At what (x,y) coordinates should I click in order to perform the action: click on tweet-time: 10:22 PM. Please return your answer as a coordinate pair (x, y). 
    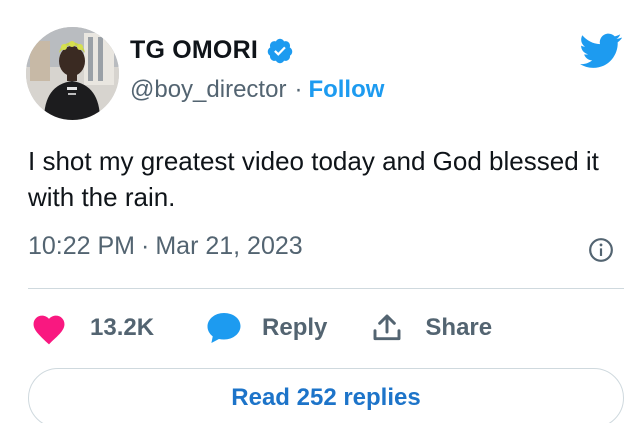
    Looking at the image, I should click on (82, 246).